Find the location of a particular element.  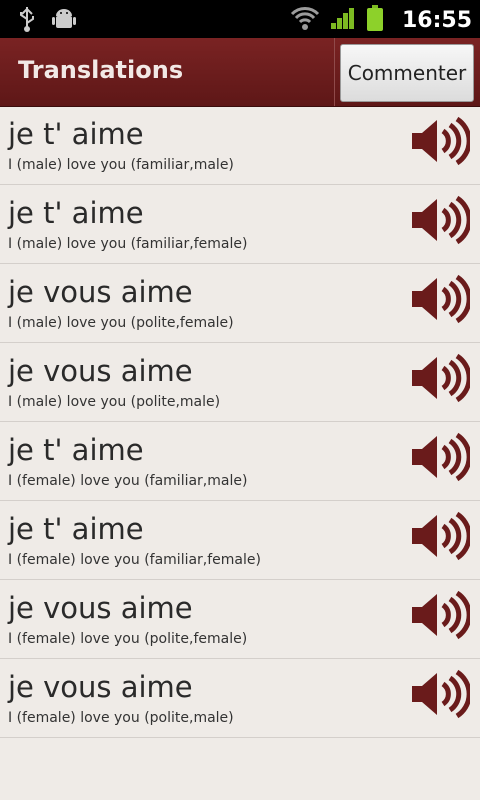

meaning-text: I (female) love you (familiar,female) is located at coordinates (134, 560).